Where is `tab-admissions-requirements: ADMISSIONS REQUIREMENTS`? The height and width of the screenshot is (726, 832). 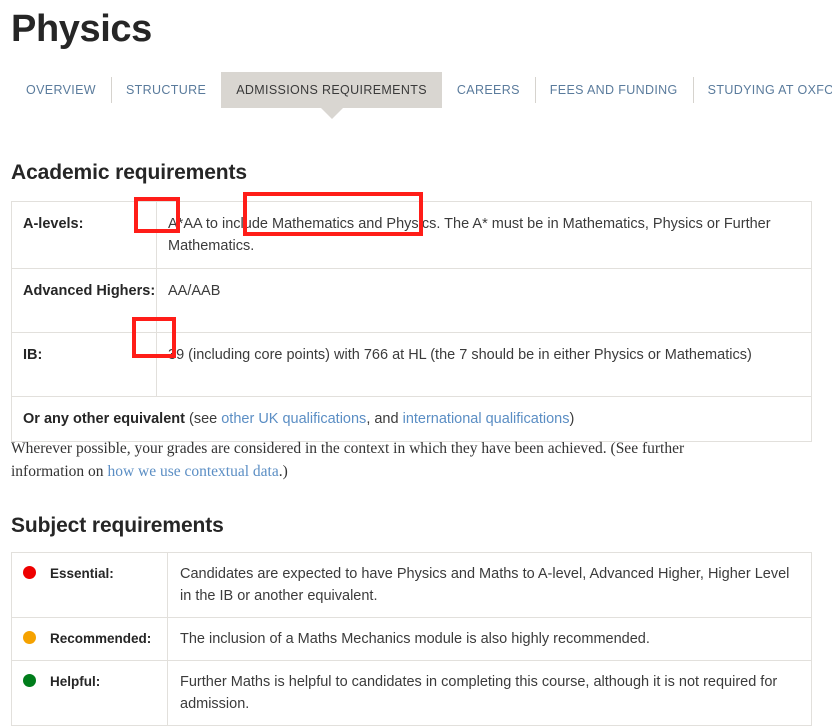 tab-admissions-requirements: ADMISSIONS REQUIREMENTS is located at coordinates (331, 95).